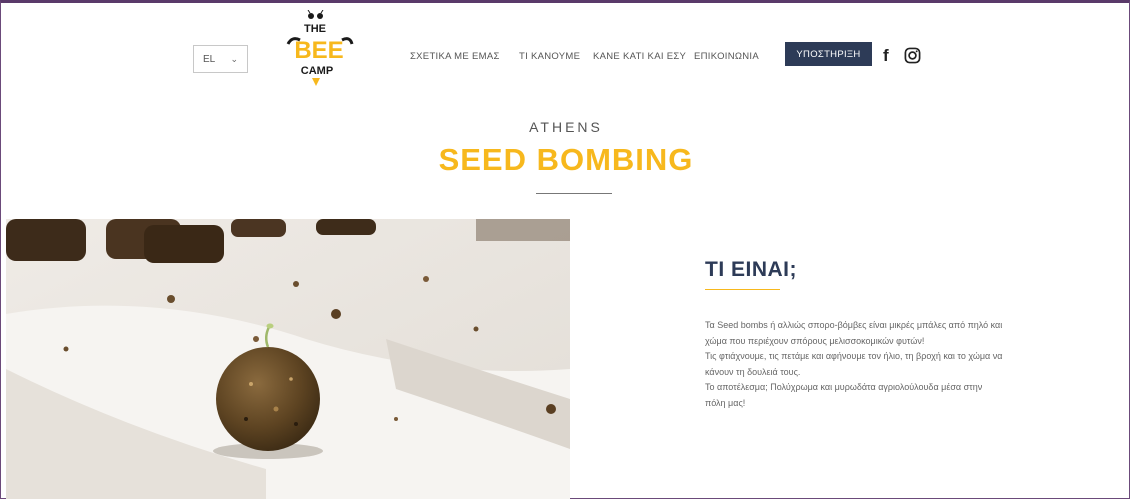 This screenshot has height=501, width=1132. I want to click on bee-camp-logo: THE BEE CAMP, so click(320, 50).